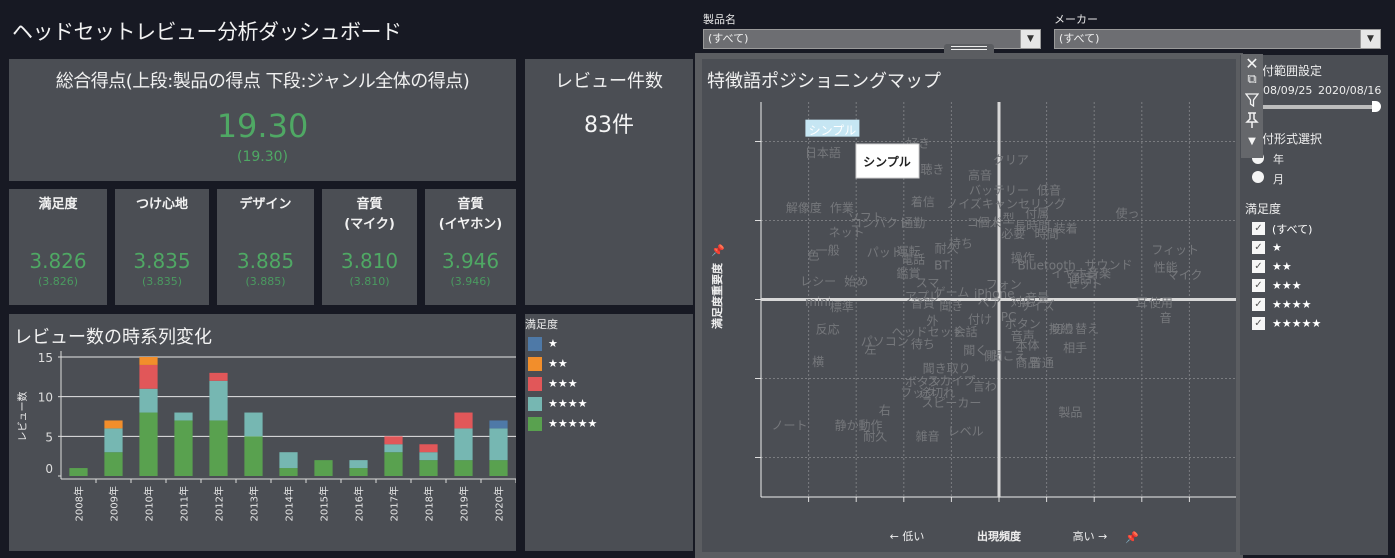 The height and width of the screenshot is (558, 1395). What do you see at coordinates (1258, 177) in the screenshot?
I see `radio-month` at bounding box center [1258, 177].